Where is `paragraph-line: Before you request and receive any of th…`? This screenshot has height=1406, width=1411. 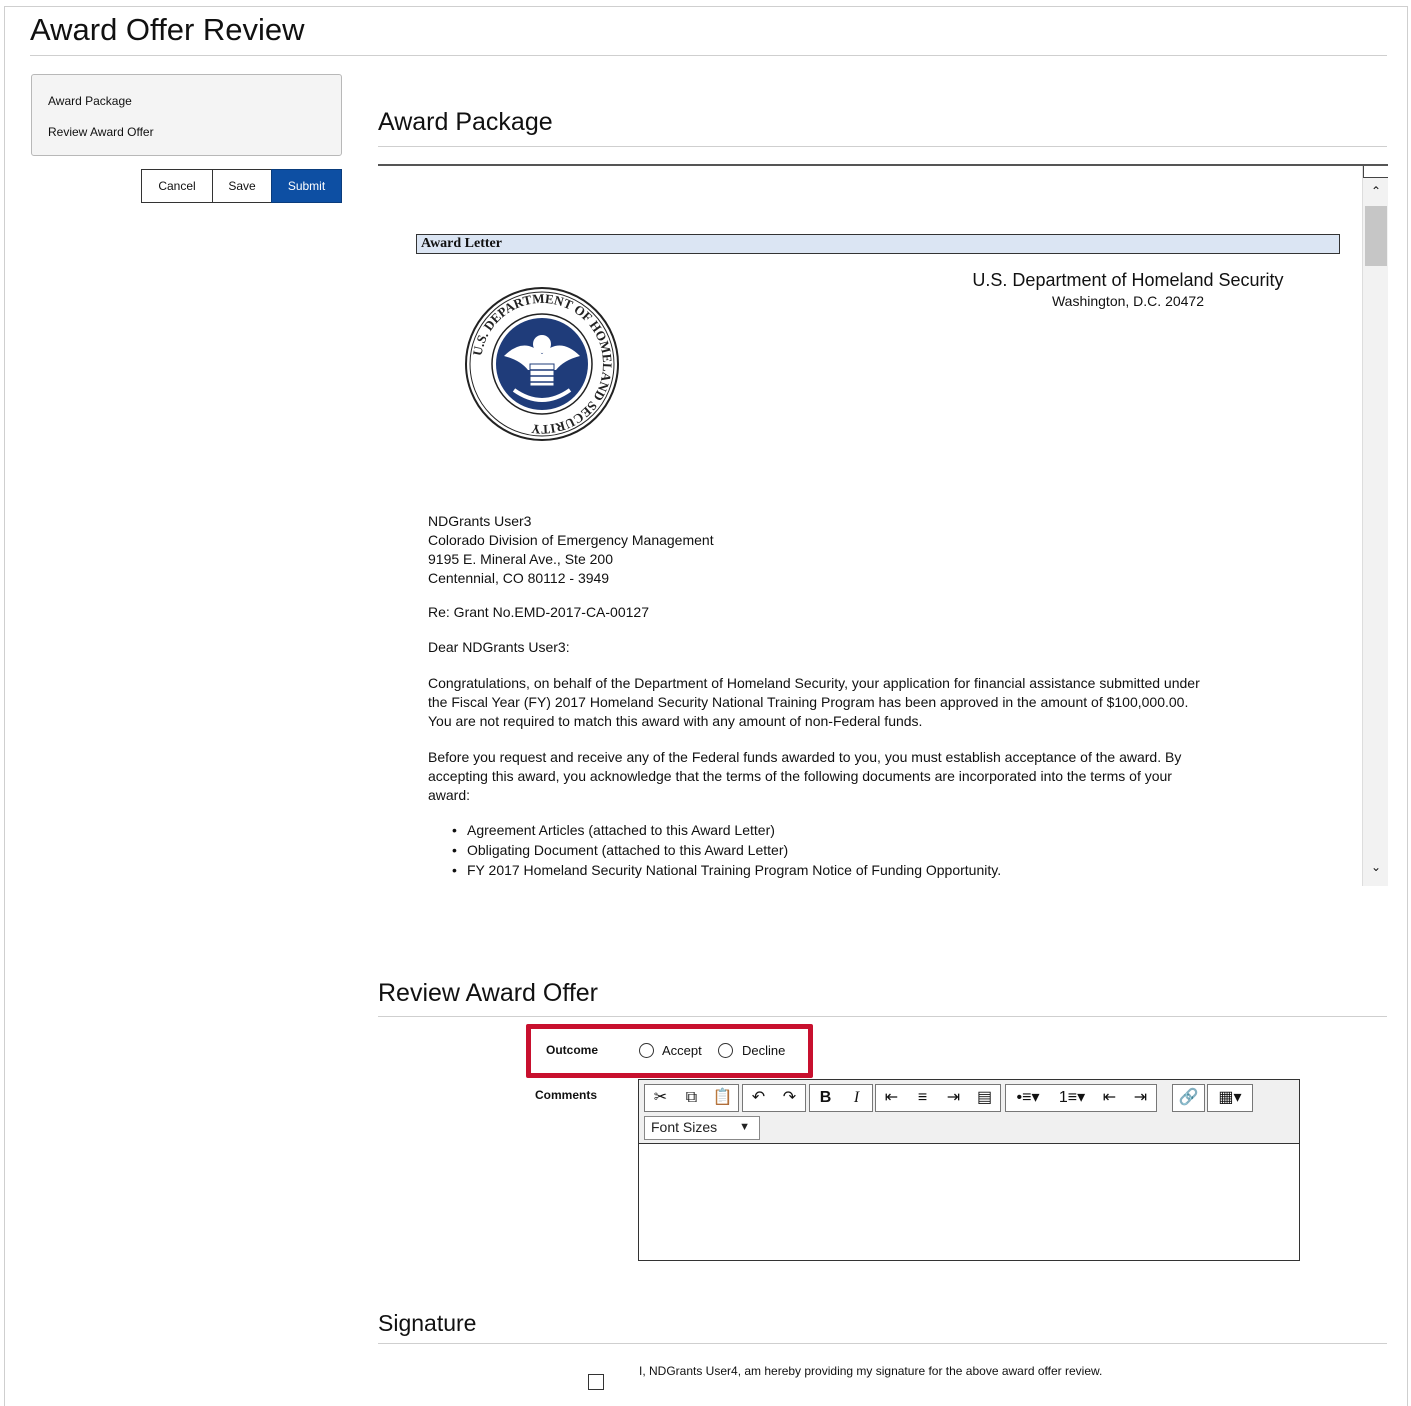 paragraph-line: Before you request and receive any of th… is located at coordinates (805, 757).